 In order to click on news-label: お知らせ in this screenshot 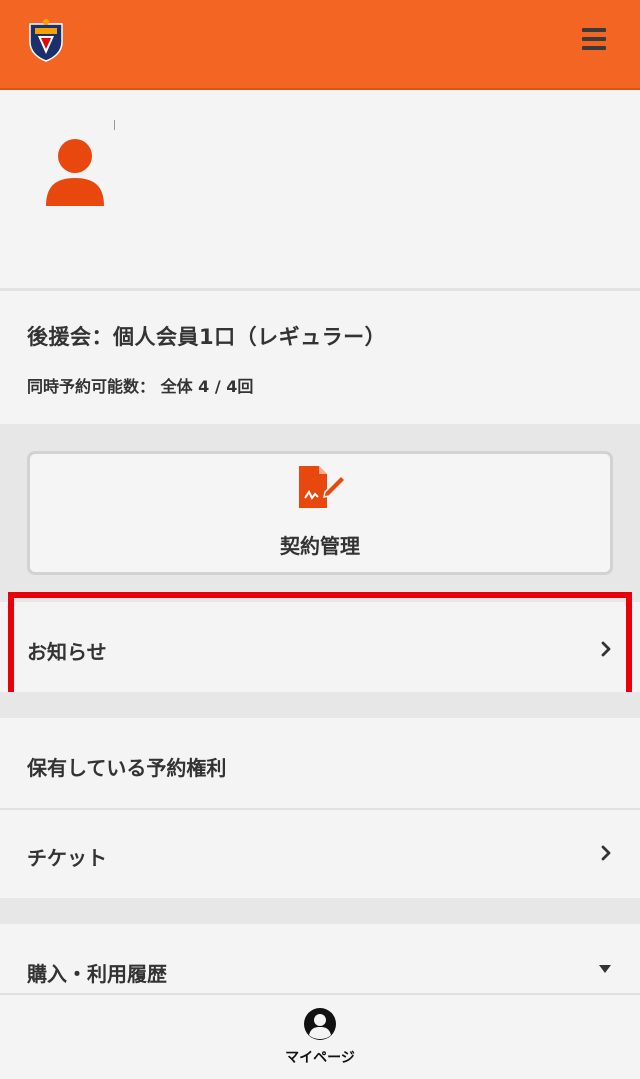, I will do `click(67, 652)`.